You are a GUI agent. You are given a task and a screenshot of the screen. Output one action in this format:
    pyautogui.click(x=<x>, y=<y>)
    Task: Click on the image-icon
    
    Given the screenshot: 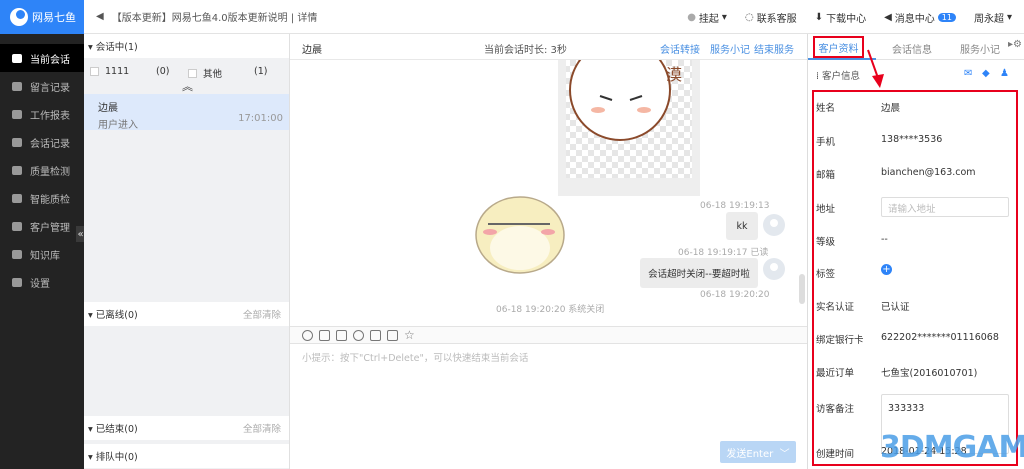 What is the action you would take?
    pyautogui.click(x=324, y=335)
    